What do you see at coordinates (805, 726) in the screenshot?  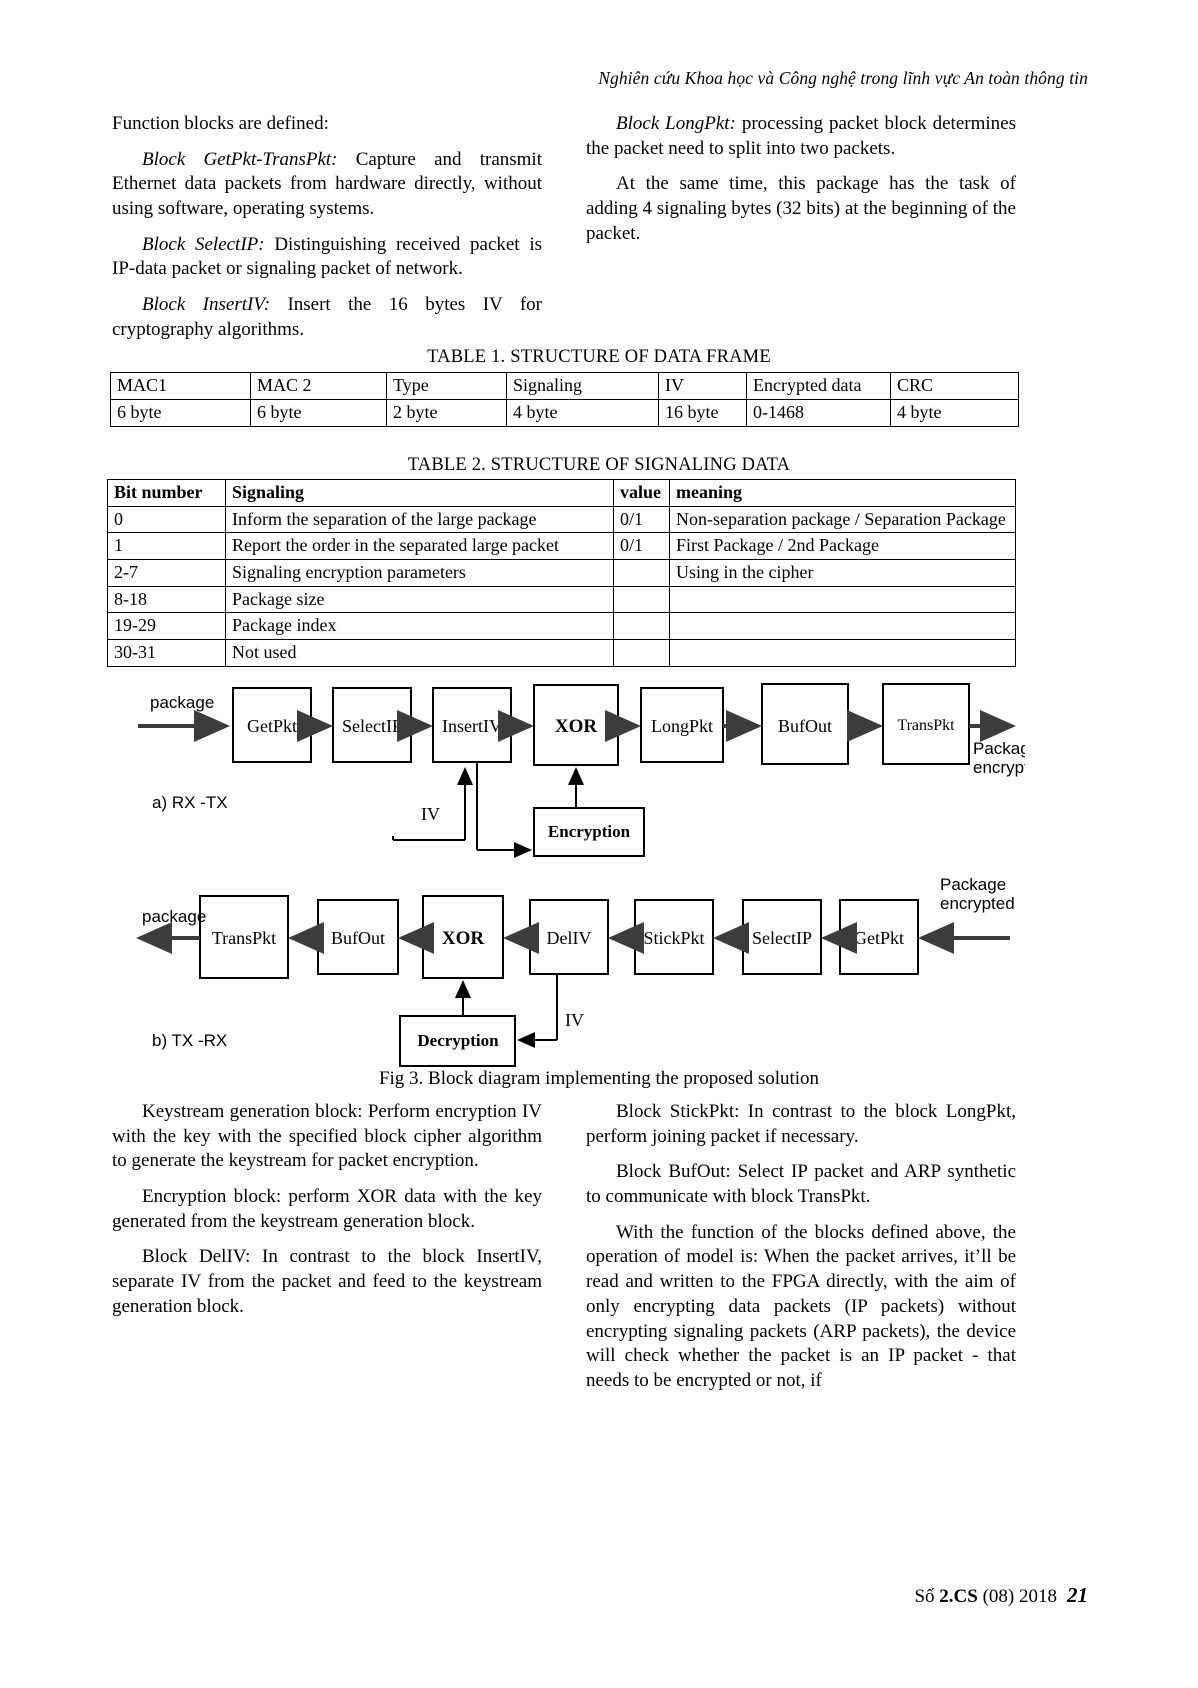 I see `block-bufout: BufOut` at bounding box center [805, 726].